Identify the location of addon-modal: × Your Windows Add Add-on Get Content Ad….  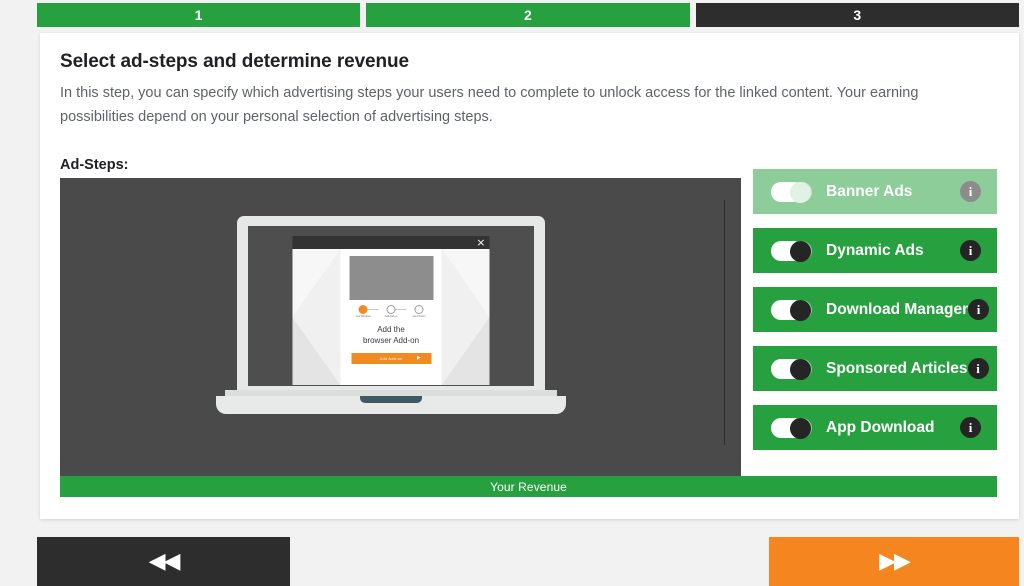
(391, 310).